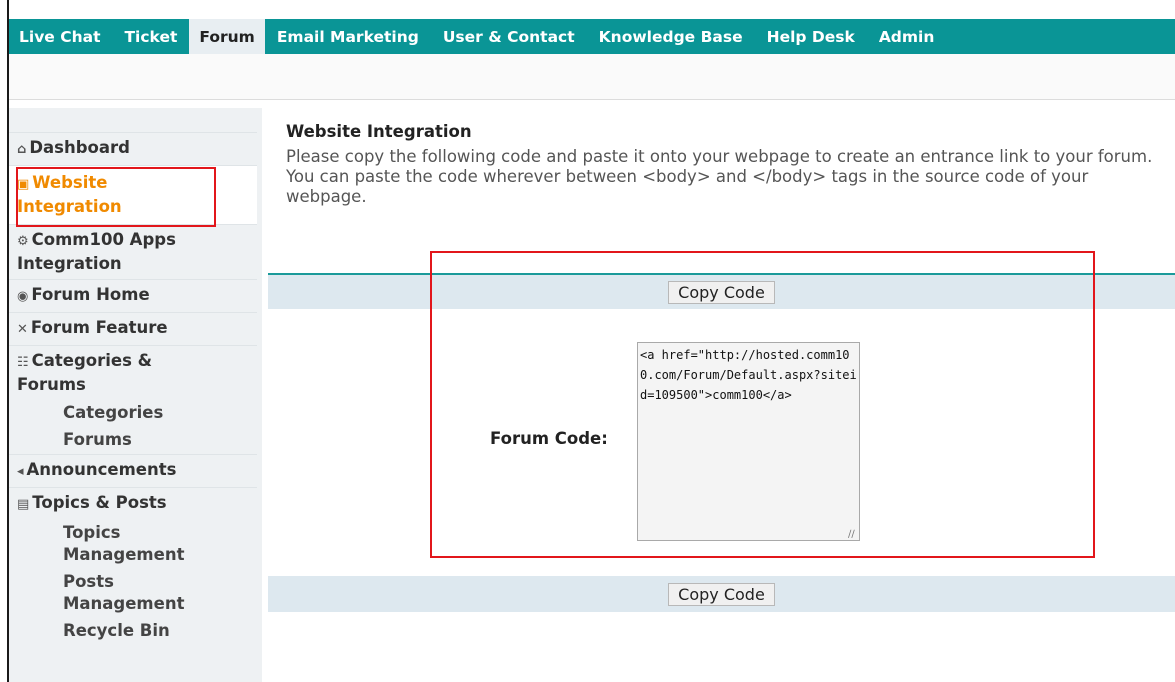  I want to click on sidebar-subitem-topics-management: Topics Management, so click(133, 544).